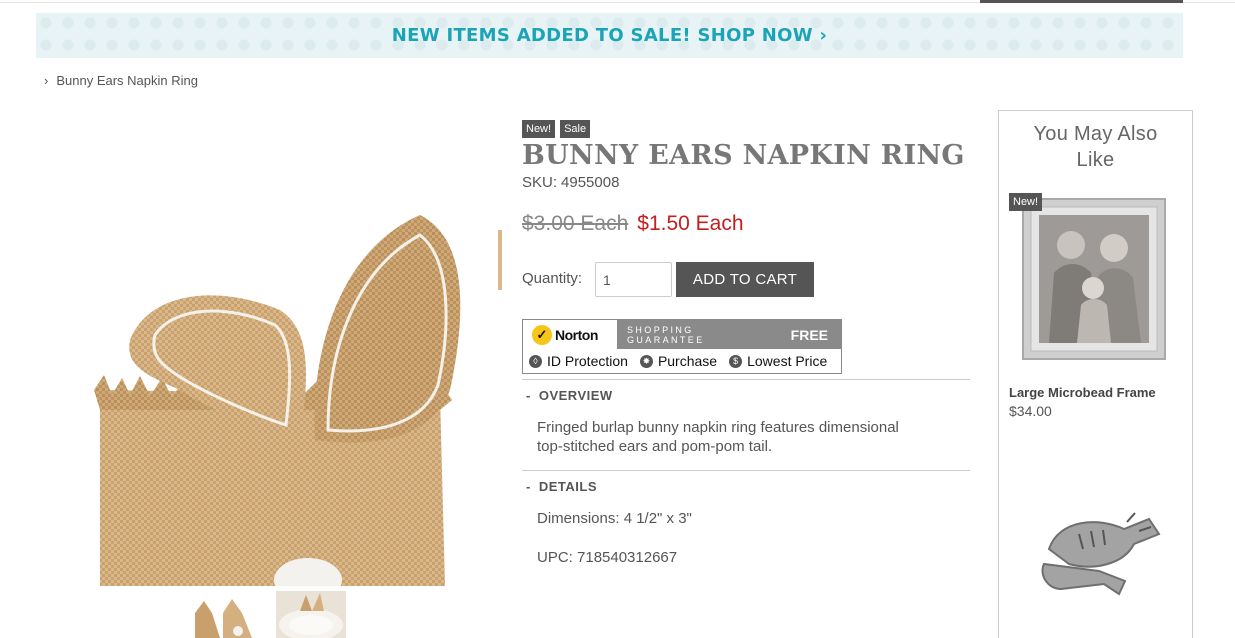  What do you see at coordinates (535, 361) in the screenshot?
I see `shield-icon: ◊` at bounding box center [535, 361].